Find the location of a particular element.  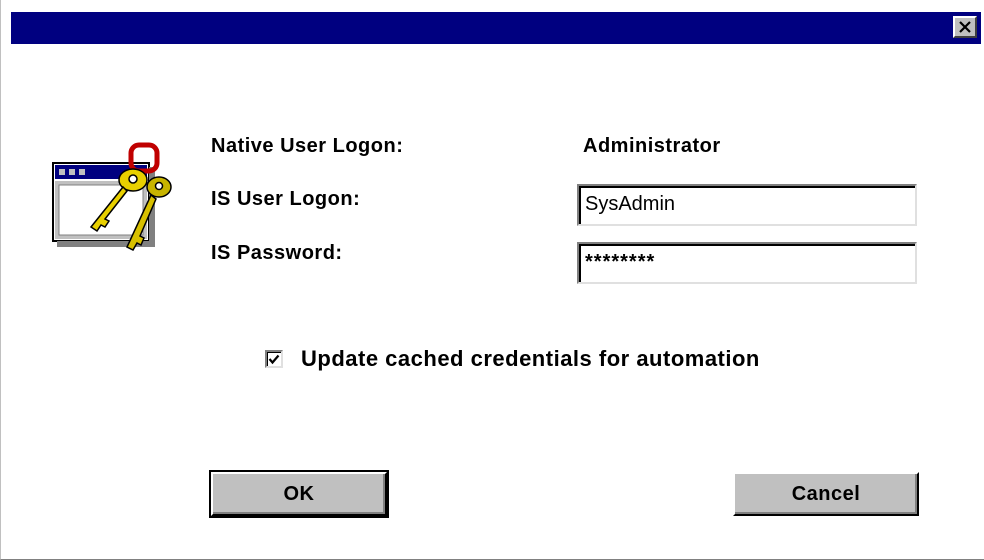

close-button is located at coordinates (965, 27).